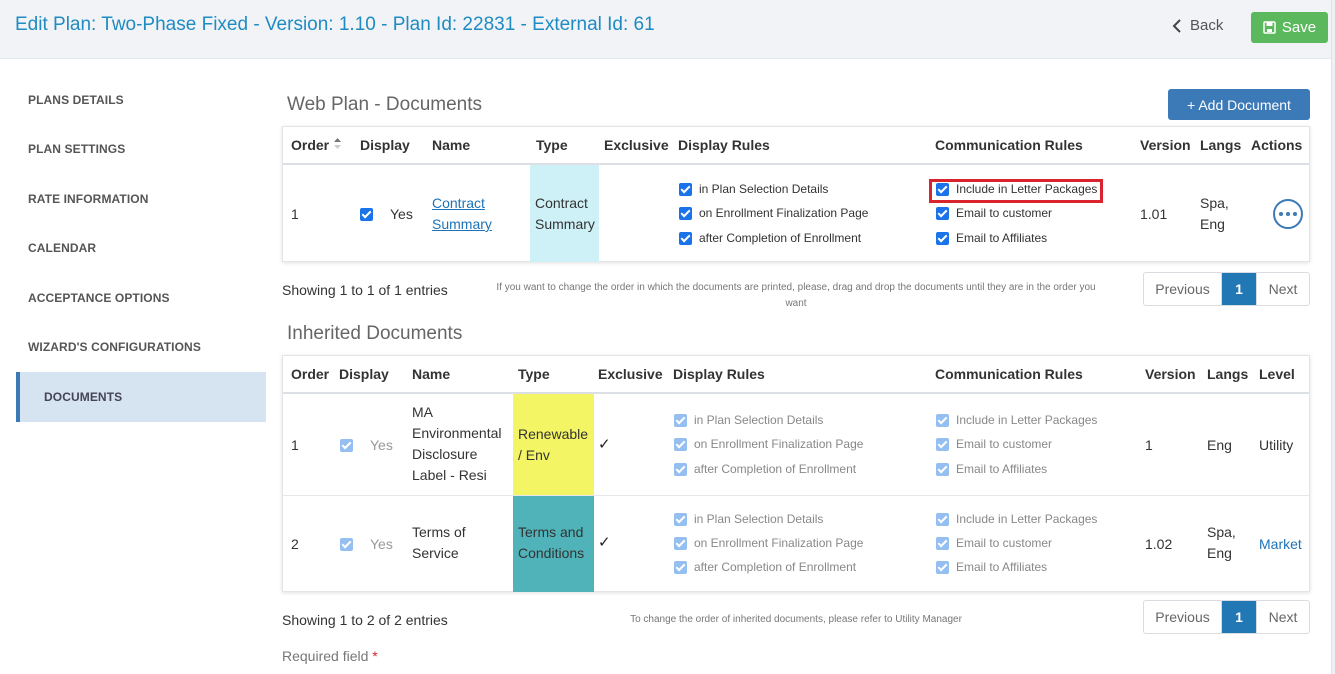 This screenshot has width=1335, height=674. Describe the element at coordinates (141, 100) in the screenshot. I see `sidebar-item-plans-details: PLANS DETAILS` at that location.